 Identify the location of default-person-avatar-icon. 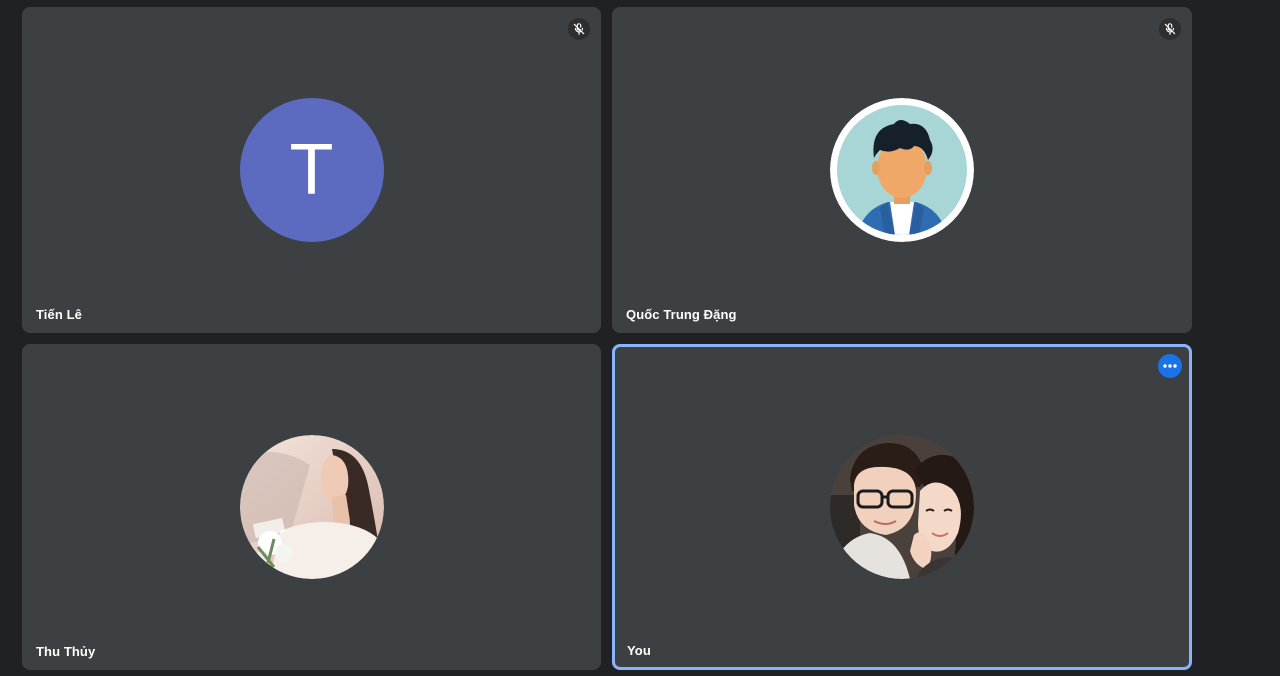
(902, 170).